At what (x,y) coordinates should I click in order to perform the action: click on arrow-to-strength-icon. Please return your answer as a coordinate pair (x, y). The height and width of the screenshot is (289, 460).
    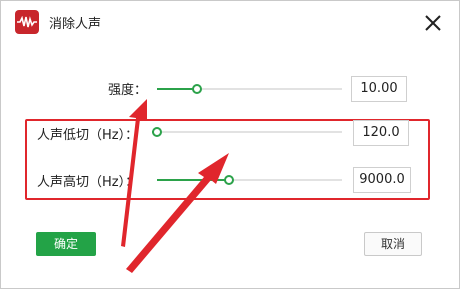
    Looking at the image, I should click on (134, 173).